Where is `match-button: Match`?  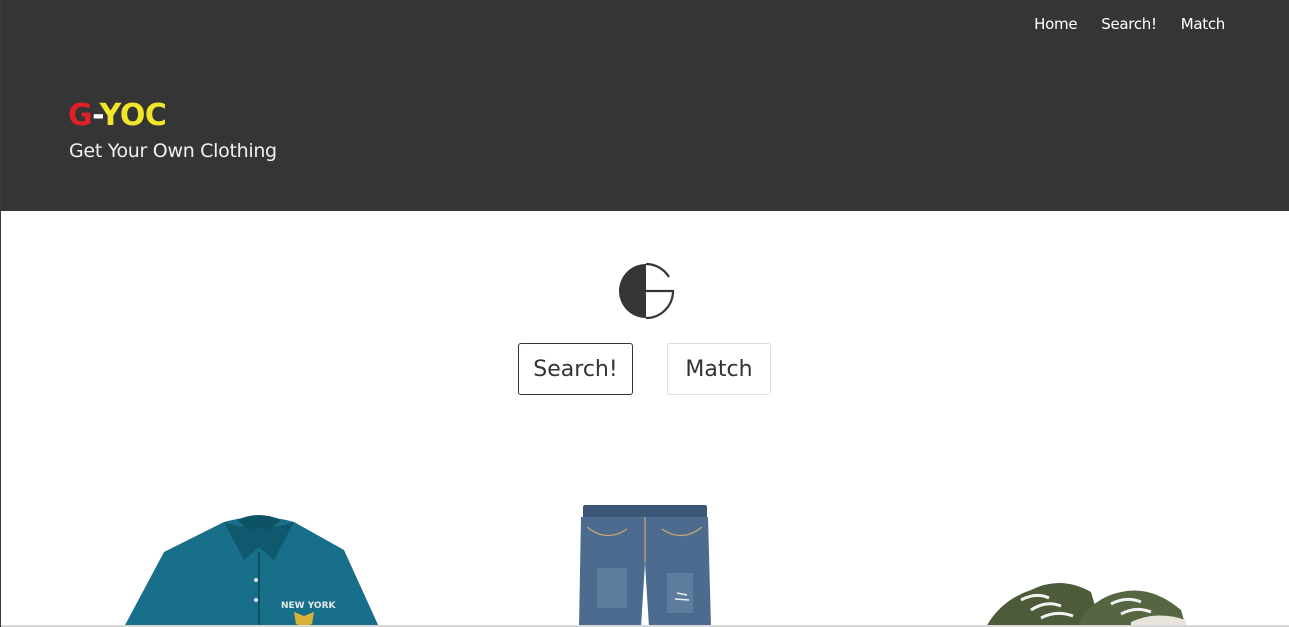 match-button: Match is located at coordinates (719, 369).